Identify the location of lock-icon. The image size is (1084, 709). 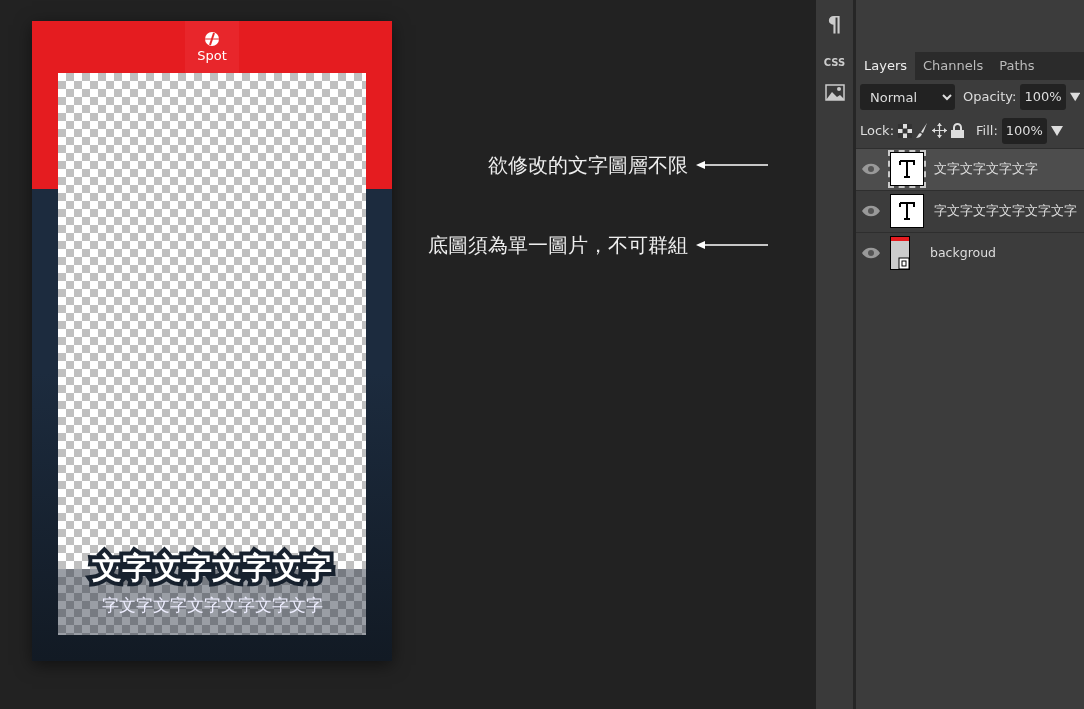
(958, 131).